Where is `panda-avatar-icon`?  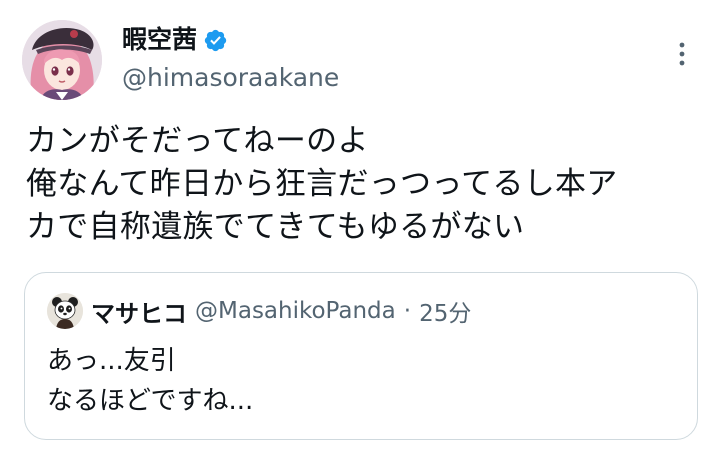 panda-avatar-icon is located at coordinates (65, 311).